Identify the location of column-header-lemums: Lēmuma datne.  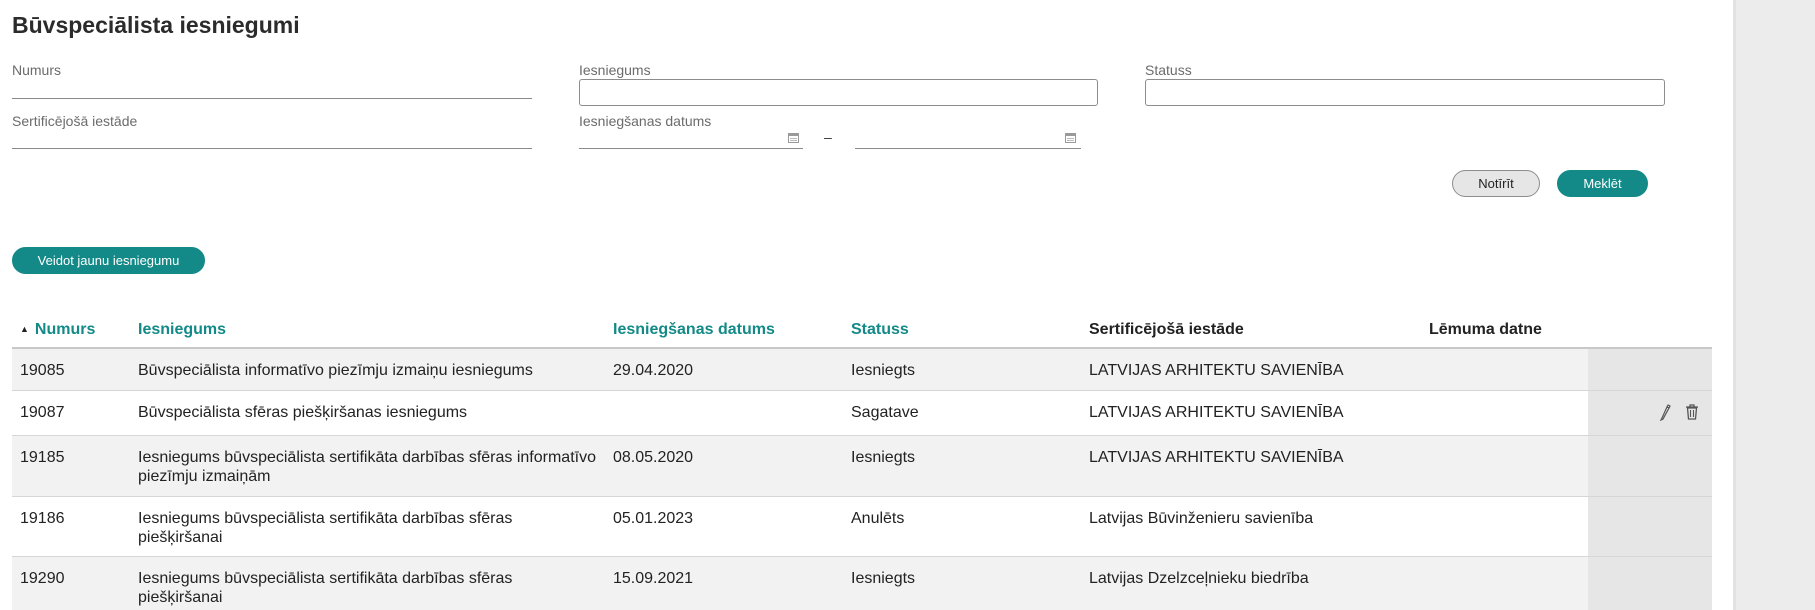
(1504, 330).